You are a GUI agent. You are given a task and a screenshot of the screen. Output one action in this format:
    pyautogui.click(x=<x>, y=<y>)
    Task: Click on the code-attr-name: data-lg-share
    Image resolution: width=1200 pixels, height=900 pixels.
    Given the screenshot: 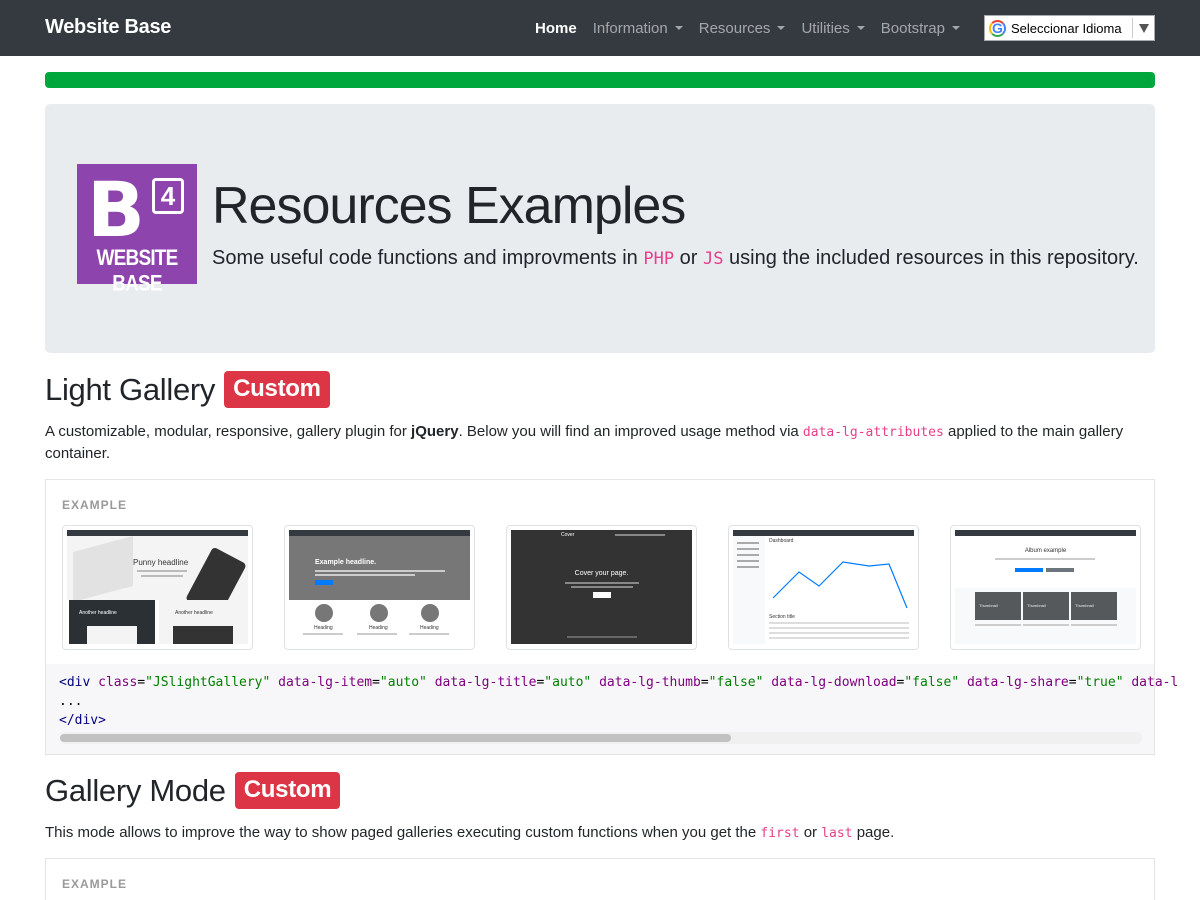 What is the action you would take?
    pyautogui.click(x=1017, y=682)
    